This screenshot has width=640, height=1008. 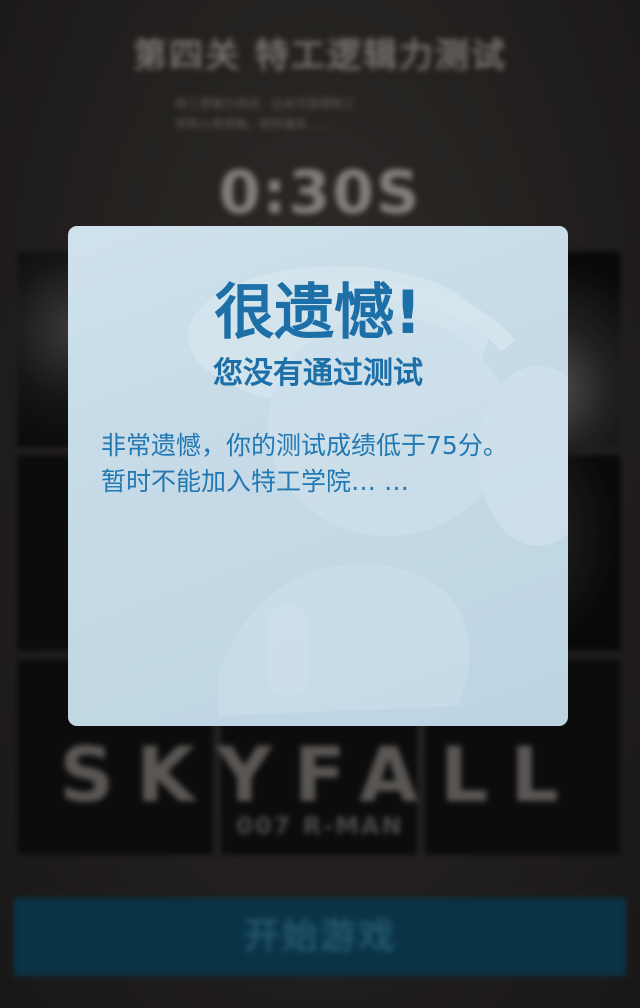 What do you see at coordinates (318, 313) in the screenshot?
I see `dialog-title: 很遗憾!` at bounding box center [318, 313].